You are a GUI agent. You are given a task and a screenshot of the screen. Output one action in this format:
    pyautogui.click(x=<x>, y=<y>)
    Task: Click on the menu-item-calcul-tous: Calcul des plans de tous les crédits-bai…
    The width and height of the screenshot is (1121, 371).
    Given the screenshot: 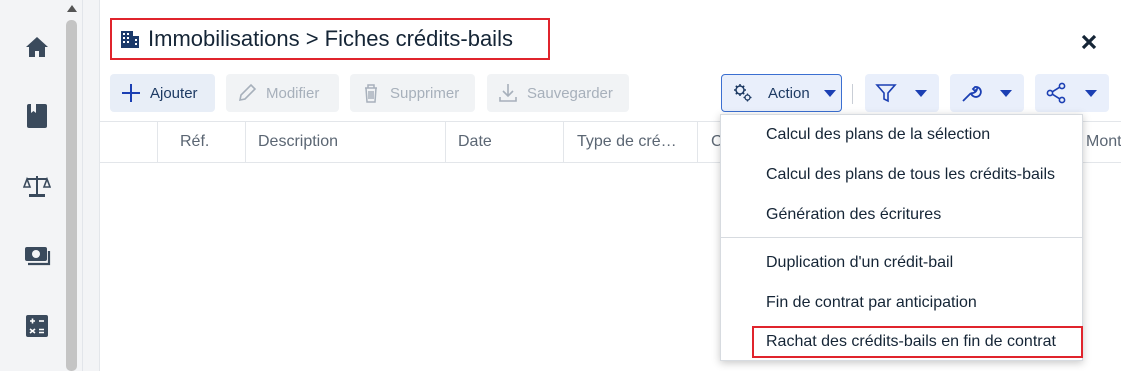 What is the action you would take?
    pyautogui.click(x=901, y=175)
    